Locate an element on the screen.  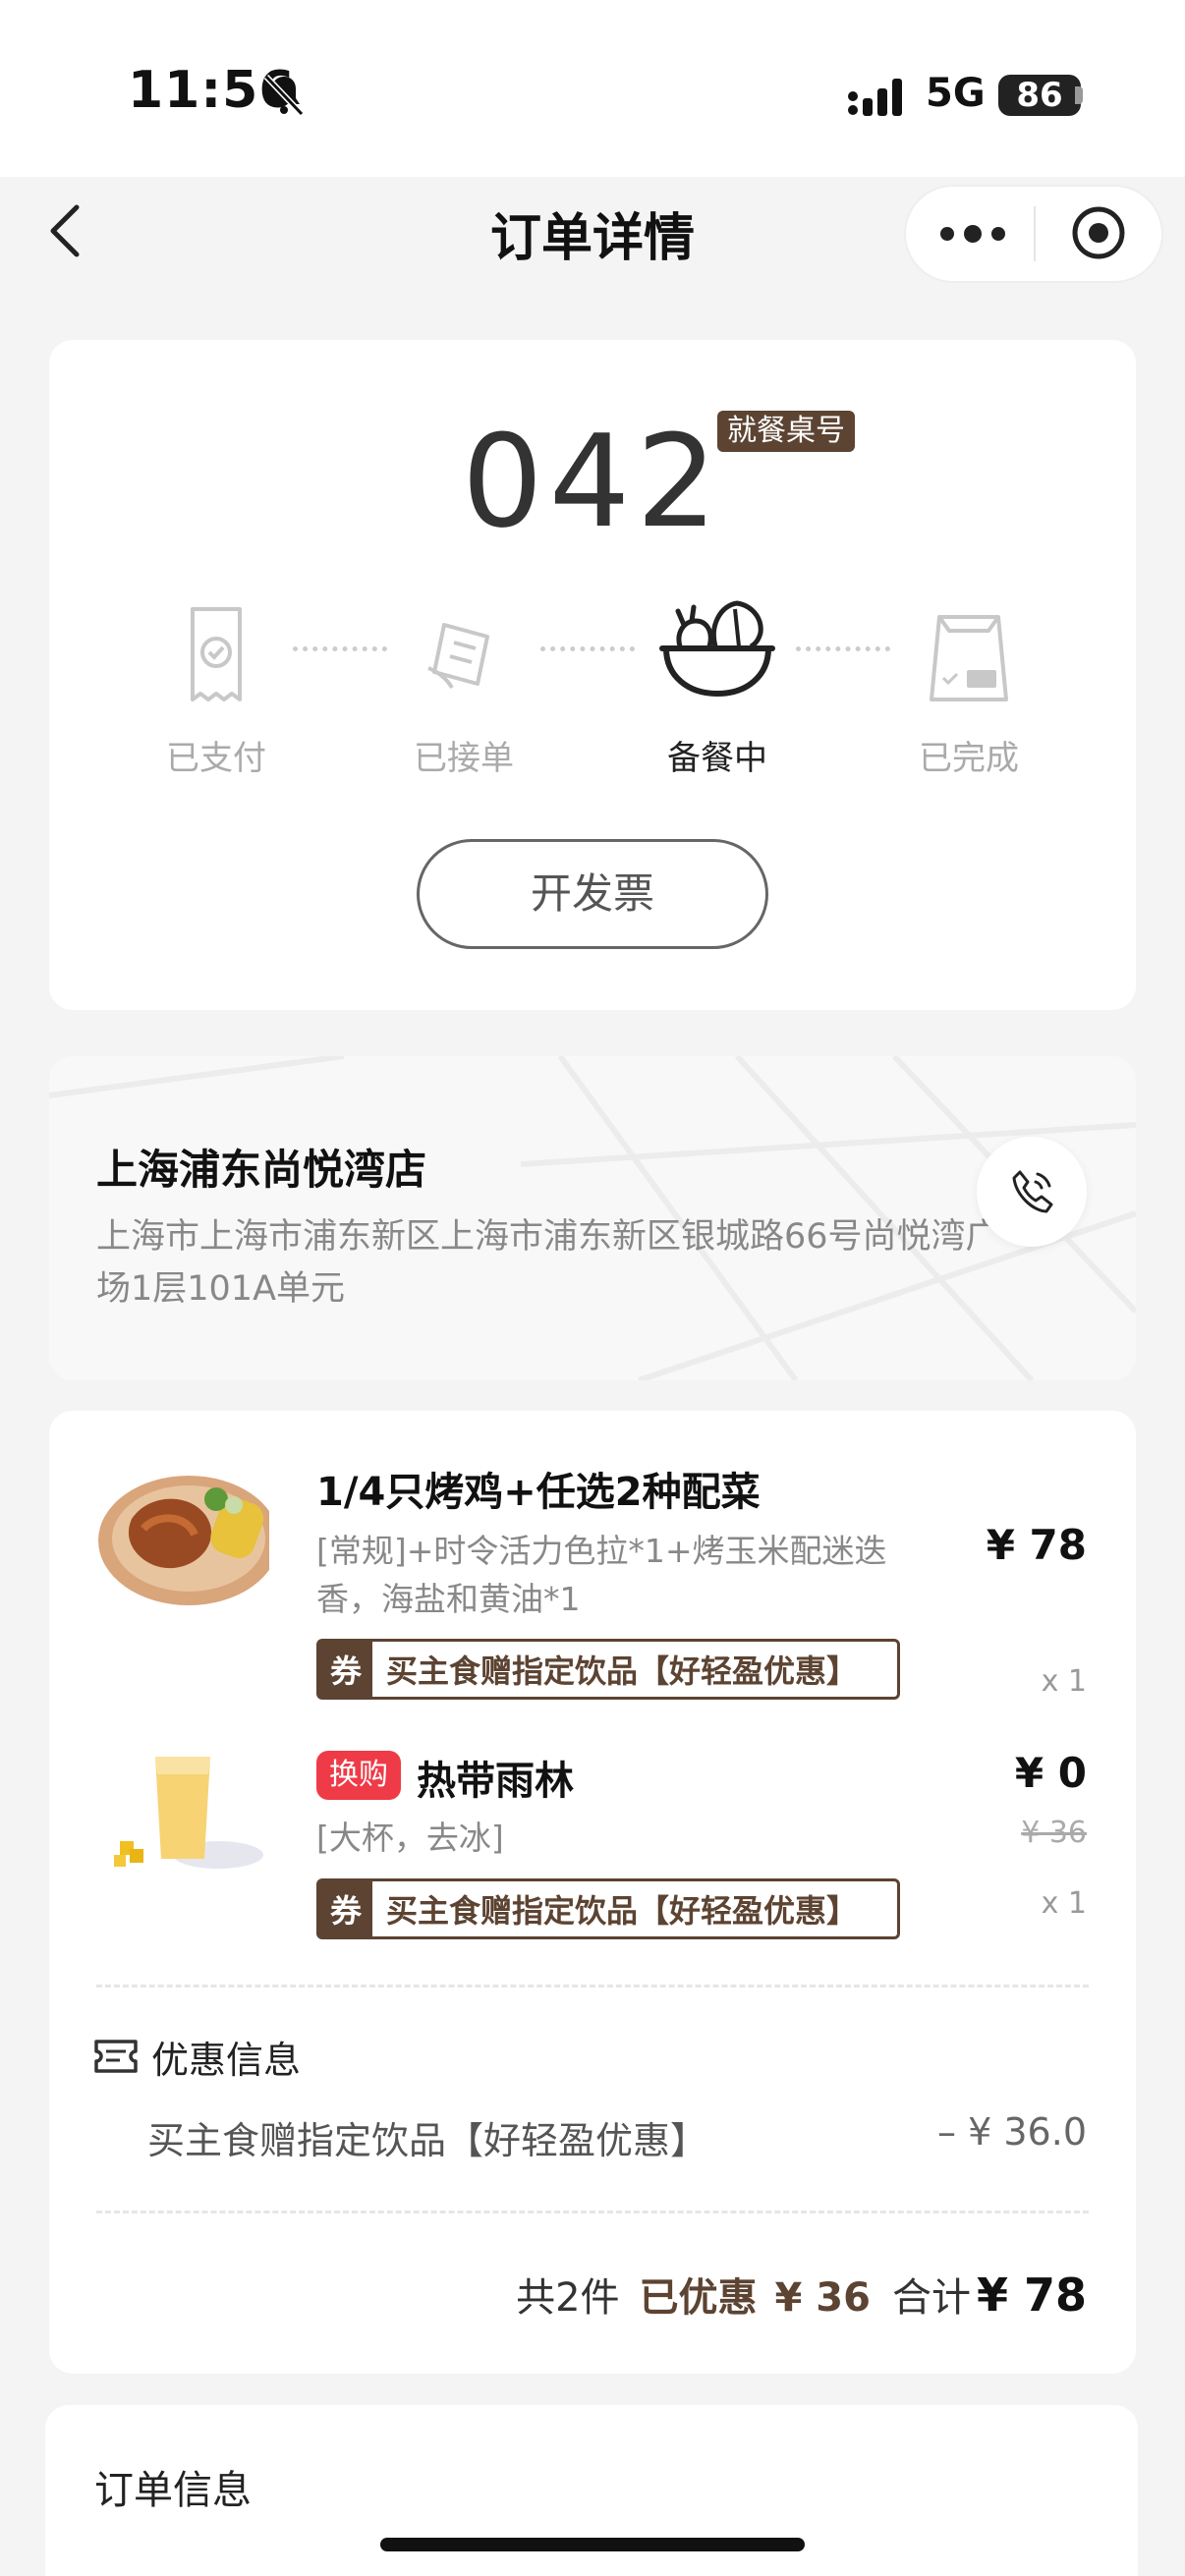
completed-bag-icon is located at coordinates (969, 658).